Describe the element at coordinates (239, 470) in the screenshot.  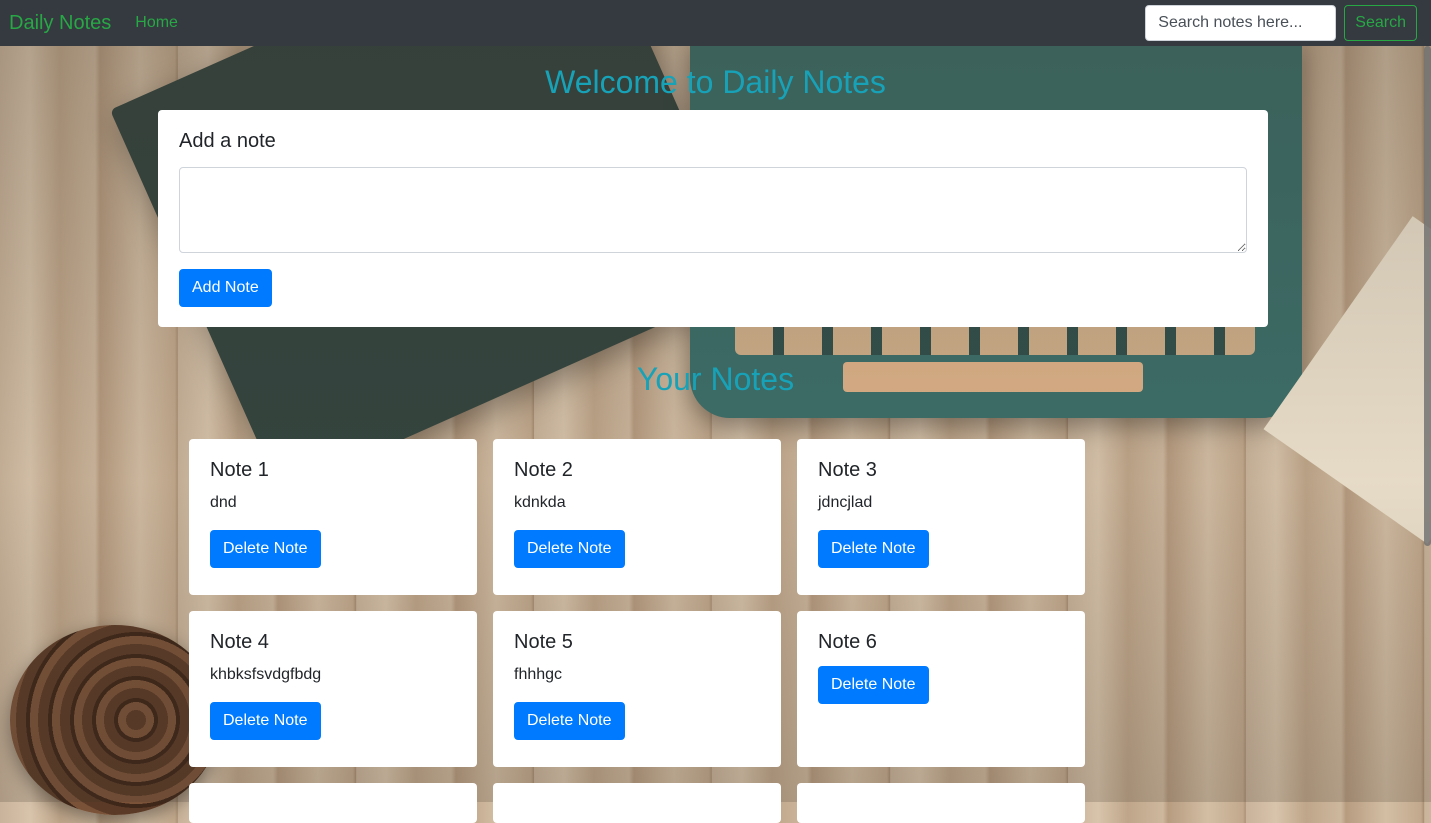
I see `note-title: Note 1` at that location.